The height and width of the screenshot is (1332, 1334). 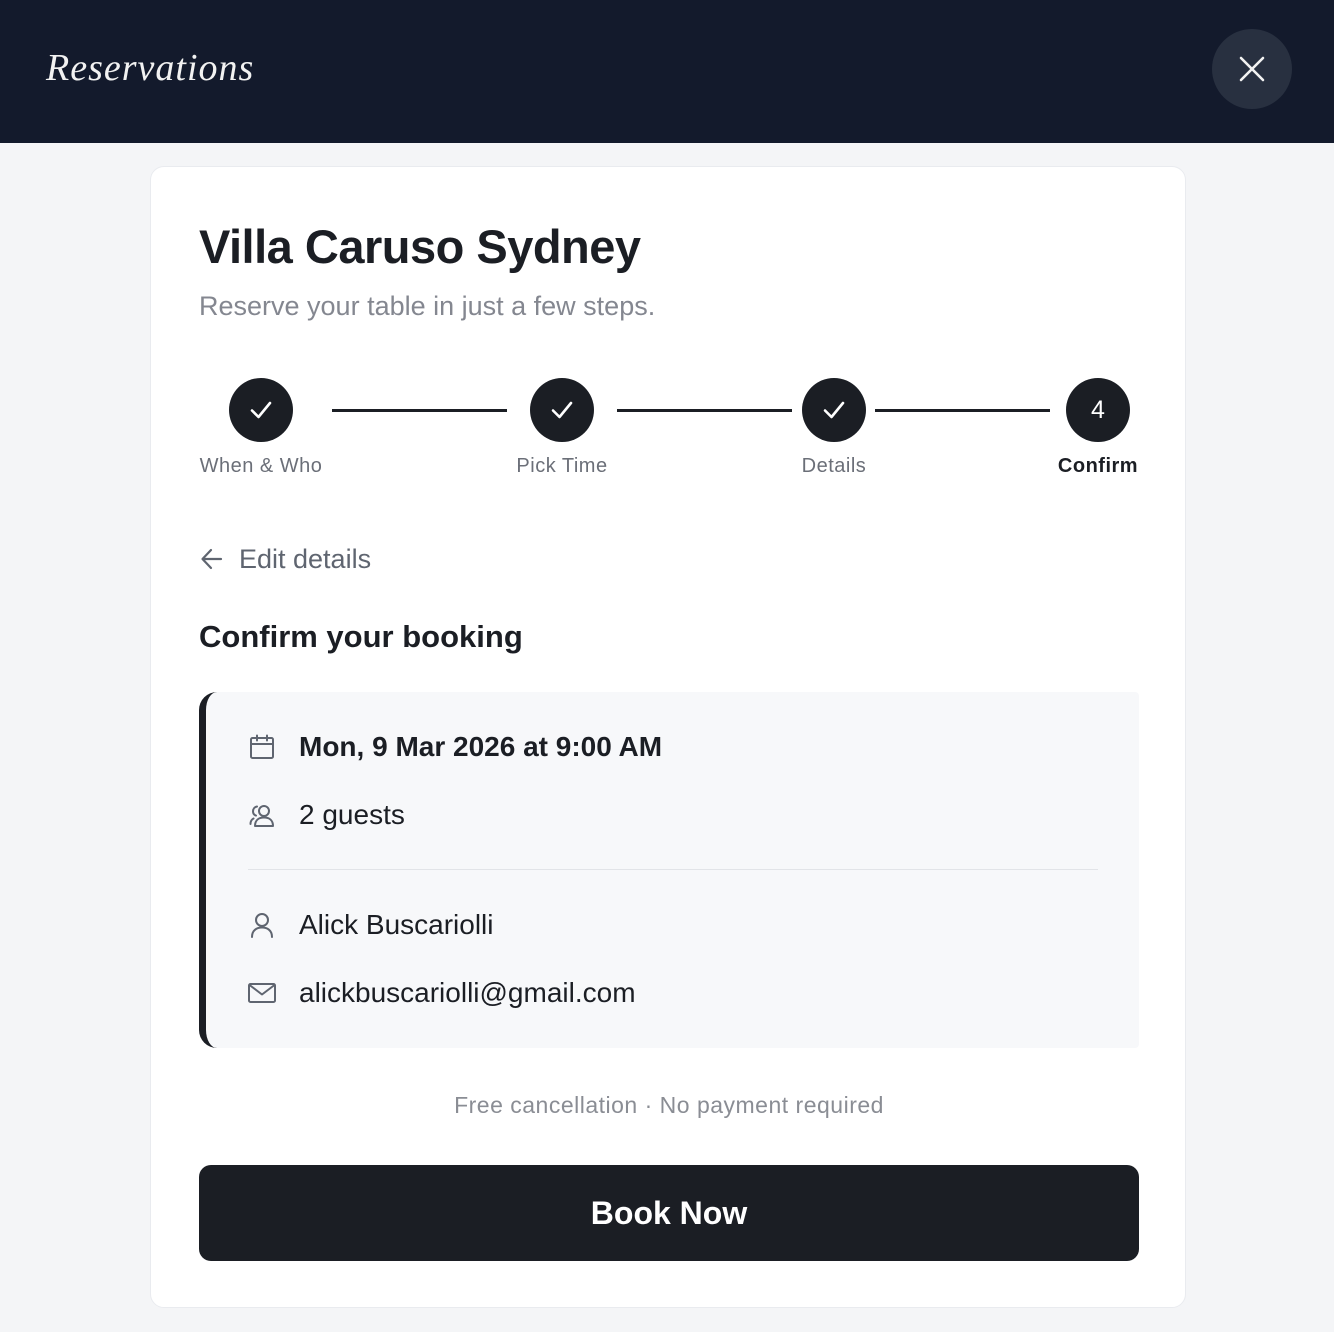 What do you see at coordinates (420, 246) in the screenshot?
I see `restaurant-name: Villa Caruso Sydney` at bounding box center [420, 246].